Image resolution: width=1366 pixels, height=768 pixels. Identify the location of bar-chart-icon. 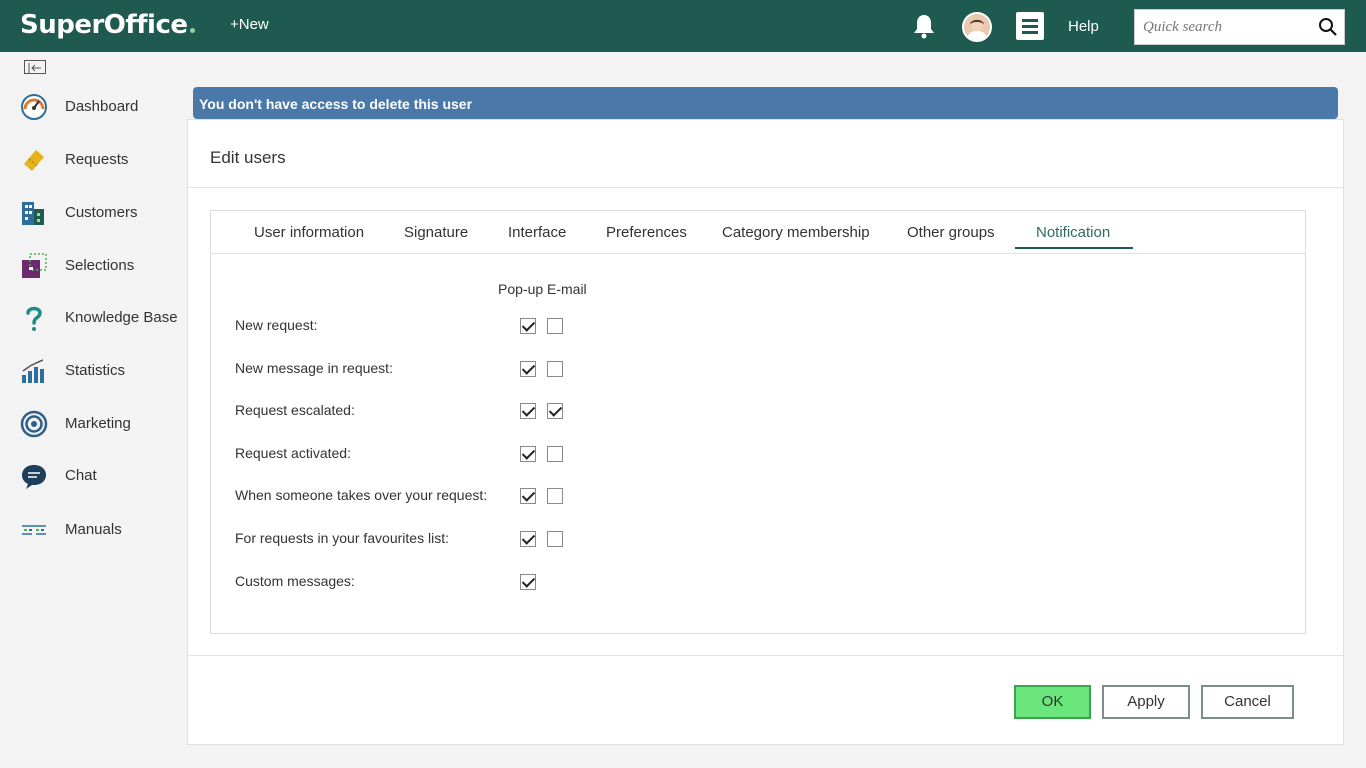
(33, 371).